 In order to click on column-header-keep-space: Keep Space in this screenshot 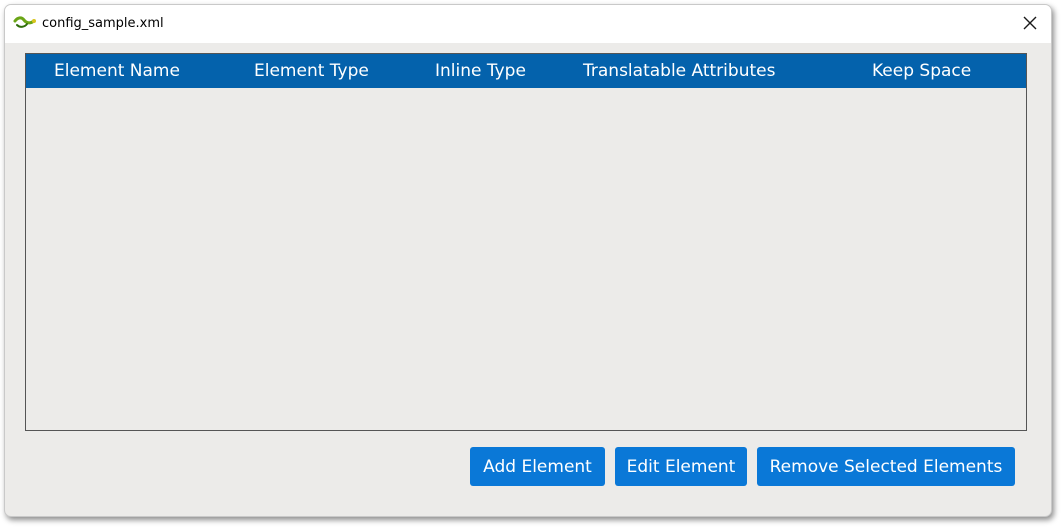, I will do `click(921, 71)`.